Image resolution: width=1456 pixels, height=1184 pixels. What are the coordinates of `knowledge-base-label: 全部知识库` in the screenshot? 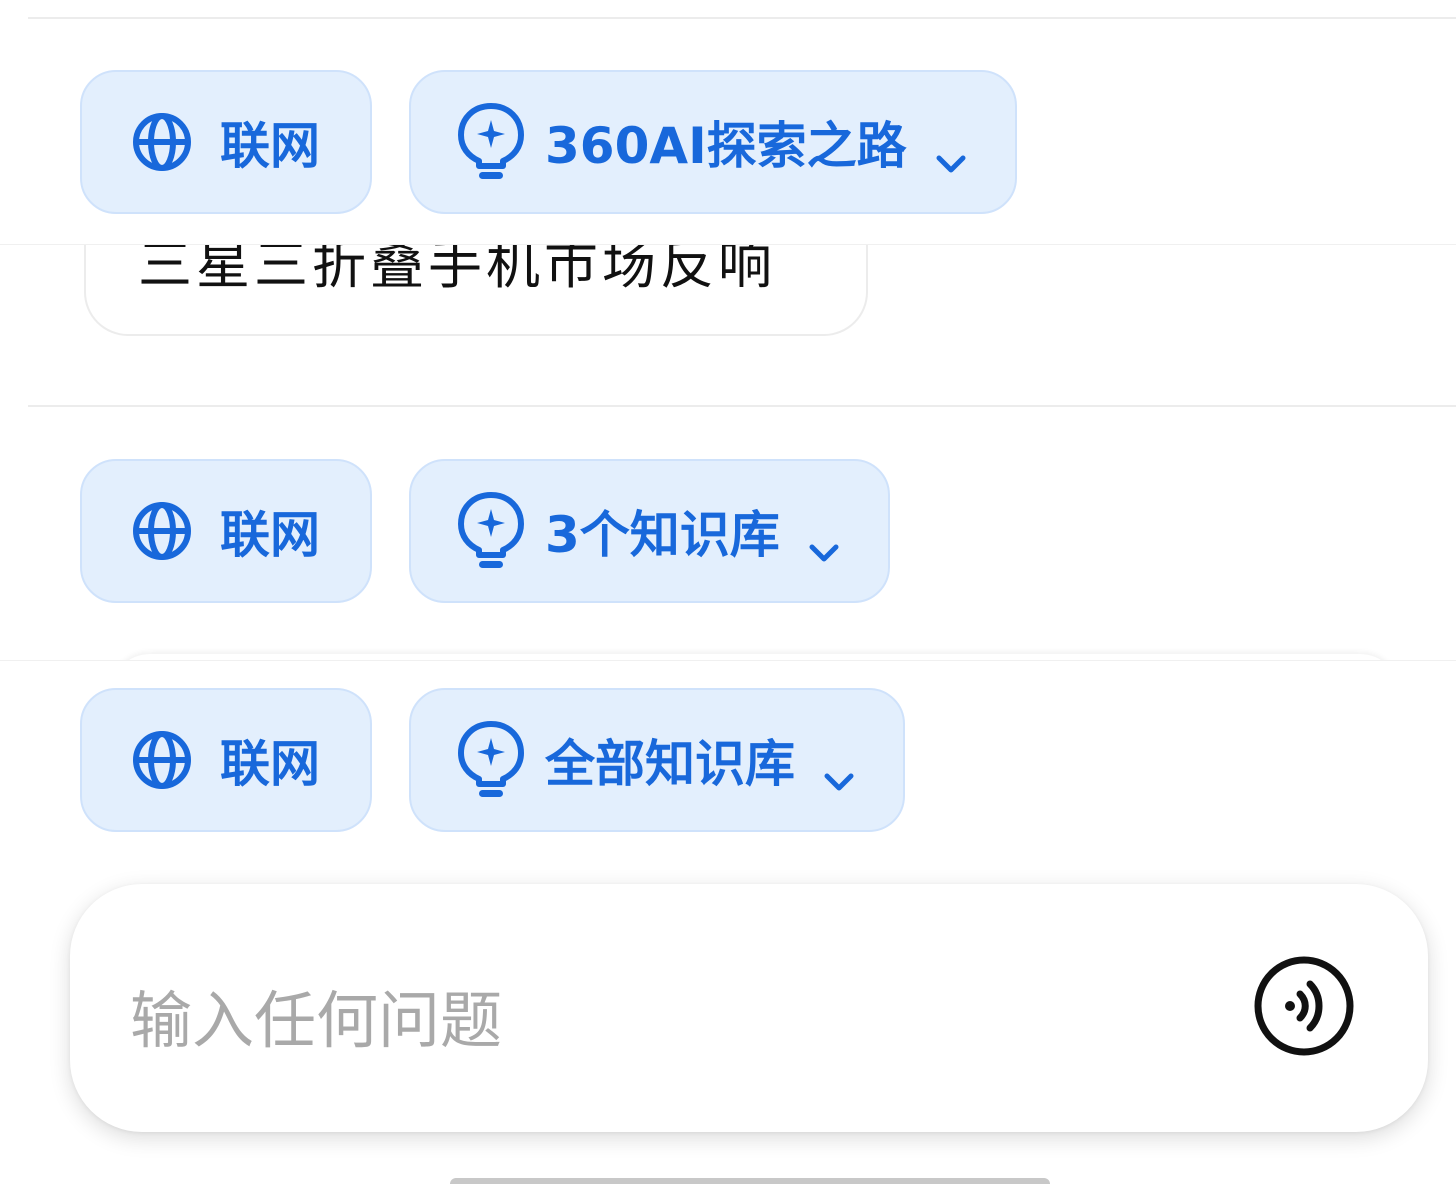 It's located at (670, 764).